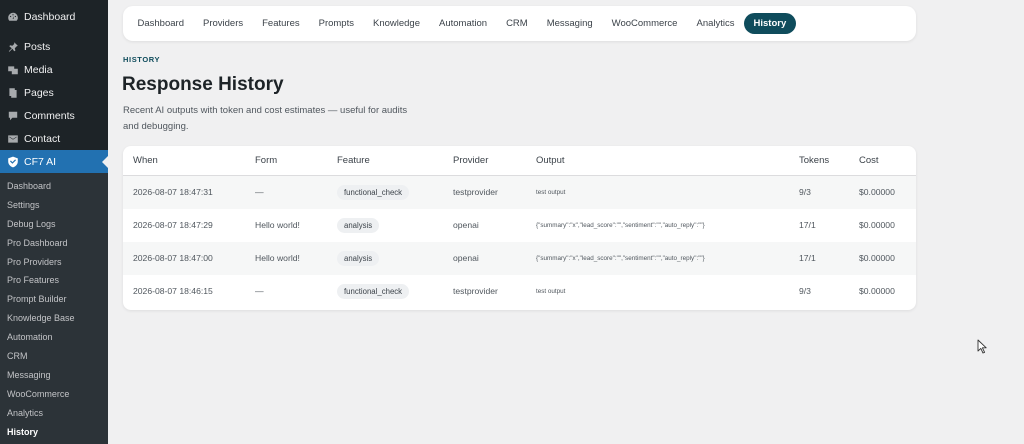 This screenshot has width=1024, height=444. I want to click on tab-features: Features, so click(281, 23).